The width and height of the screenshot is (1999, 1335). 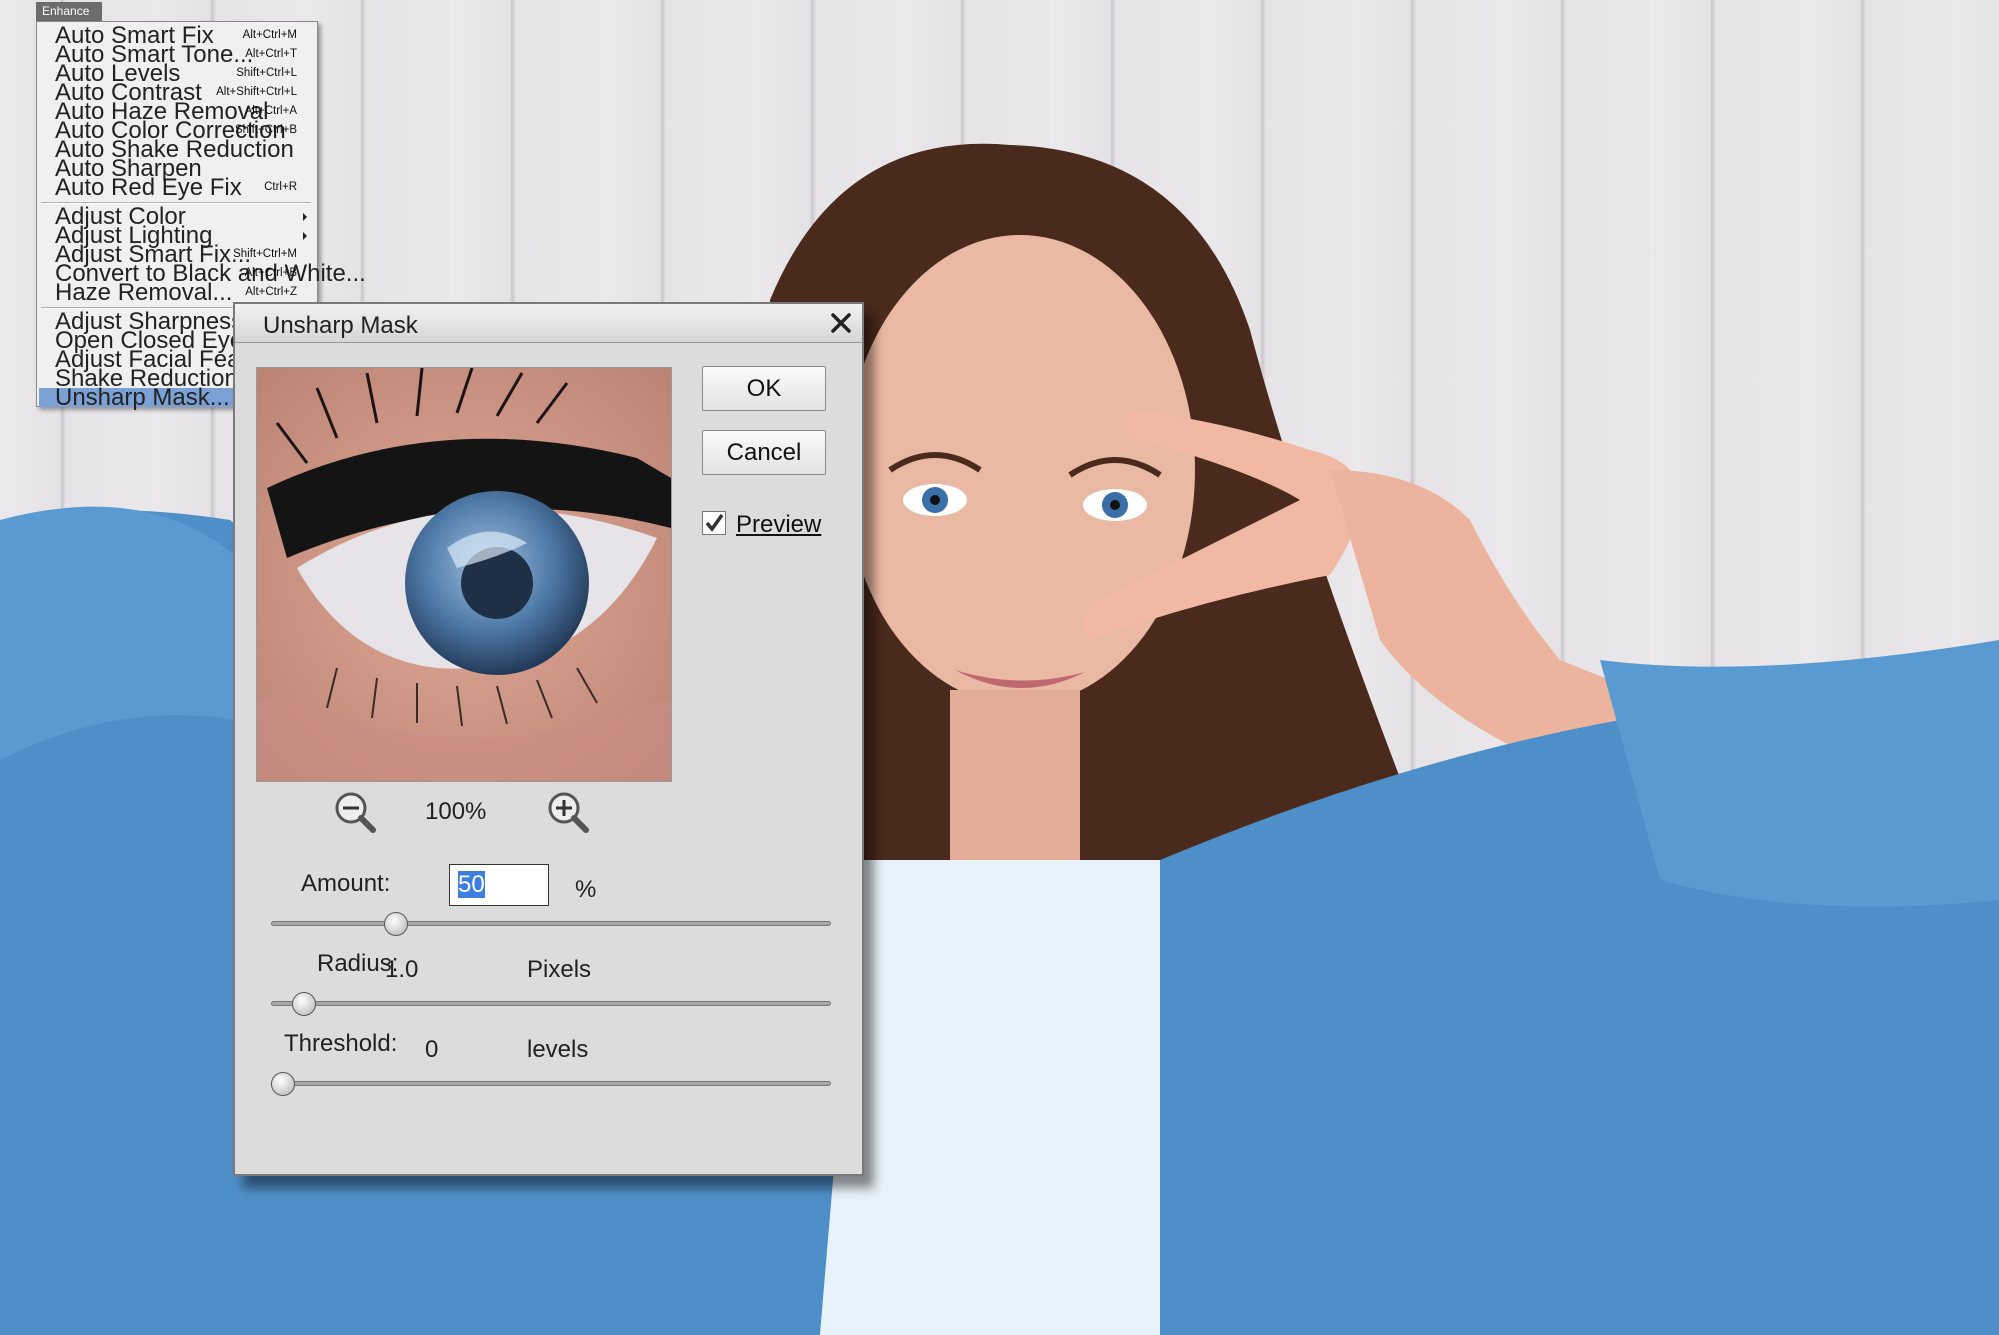 What do you see at coordinates (148, 187) in the screenshot?
I see `menu-item-label: Auto Red Eye Fix` at bounding box center [148, 187].